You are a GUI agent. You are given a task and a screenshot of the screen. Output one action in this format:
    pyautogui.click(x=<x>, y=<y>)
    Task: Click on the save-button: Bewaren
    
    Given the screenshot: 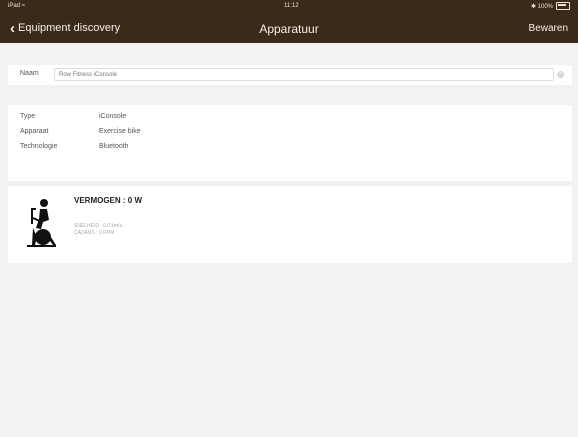 What is the action you would take?
    pyautogui.click(x=548, y=28)
    